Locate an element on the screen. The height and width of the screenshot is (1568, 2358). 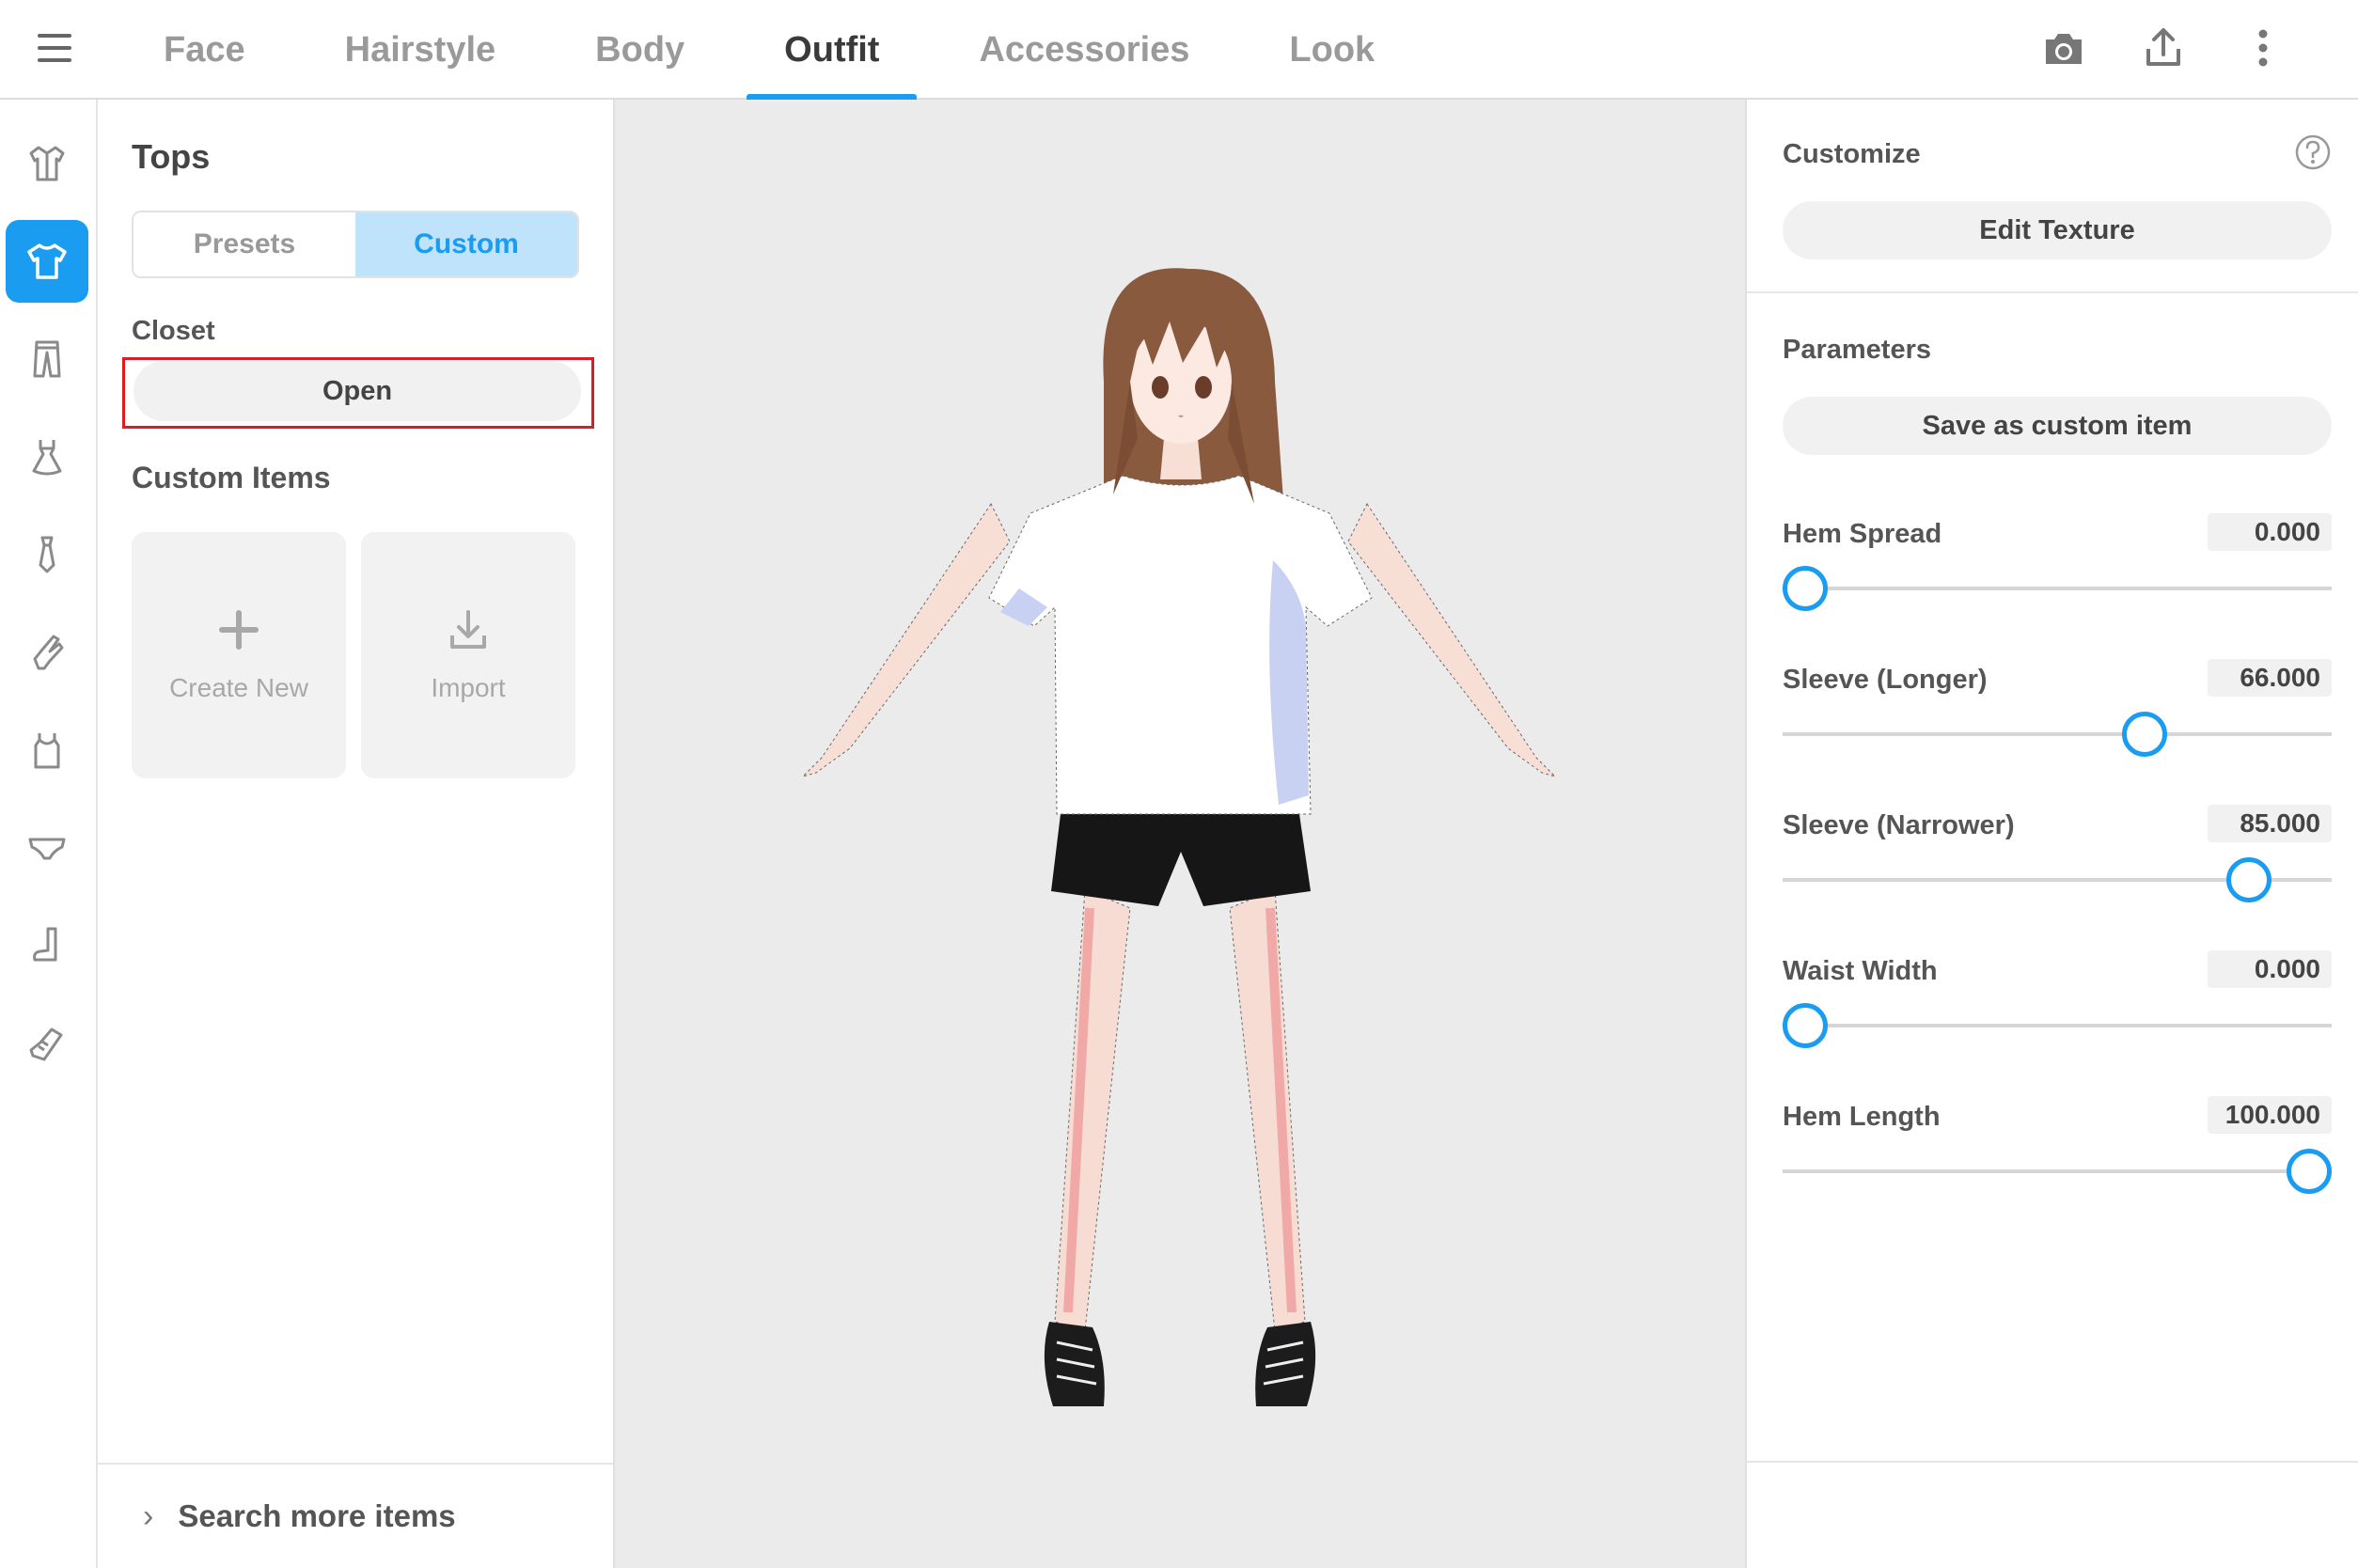
more-vert-icon is located at coordinates (2263, 47).